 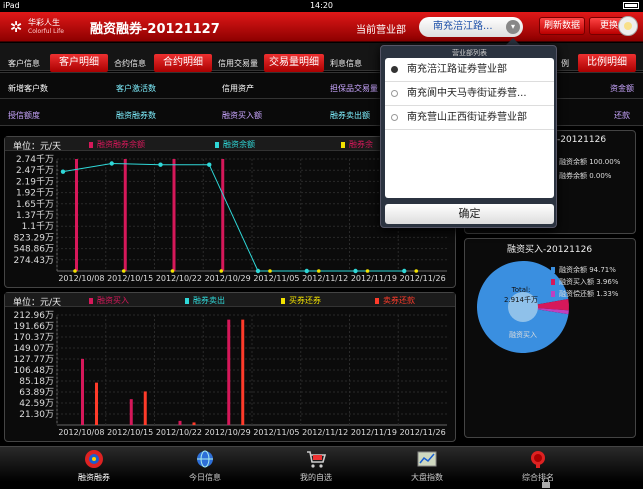 I want to click on grid-cell: 还款, so click(x=622, y=115).